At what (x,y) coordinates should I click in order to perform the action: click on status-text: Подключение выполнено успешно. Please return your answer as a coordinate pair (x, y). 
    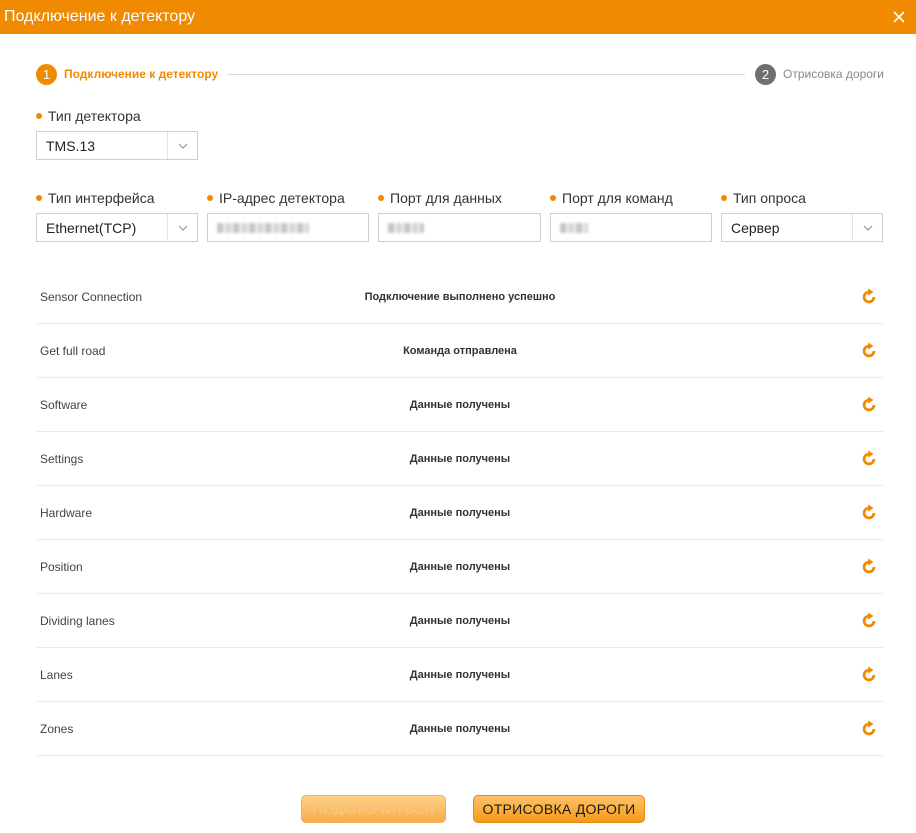
    Looking at the image, I should click on (460, 297).